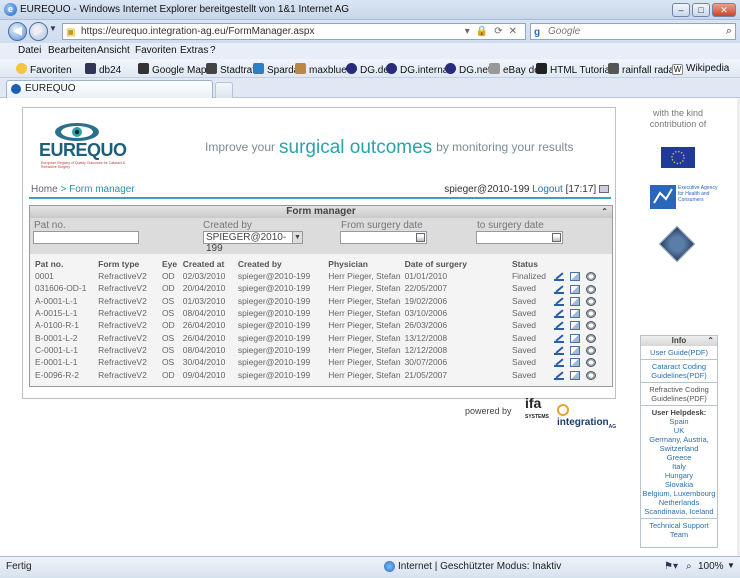 This screenshot has height=578, width=740. What do you see at coordinates (679, 352) in the screenshot?
I see `user-guide-link: User Guide(PDF)` at bounding box center [679, 352].